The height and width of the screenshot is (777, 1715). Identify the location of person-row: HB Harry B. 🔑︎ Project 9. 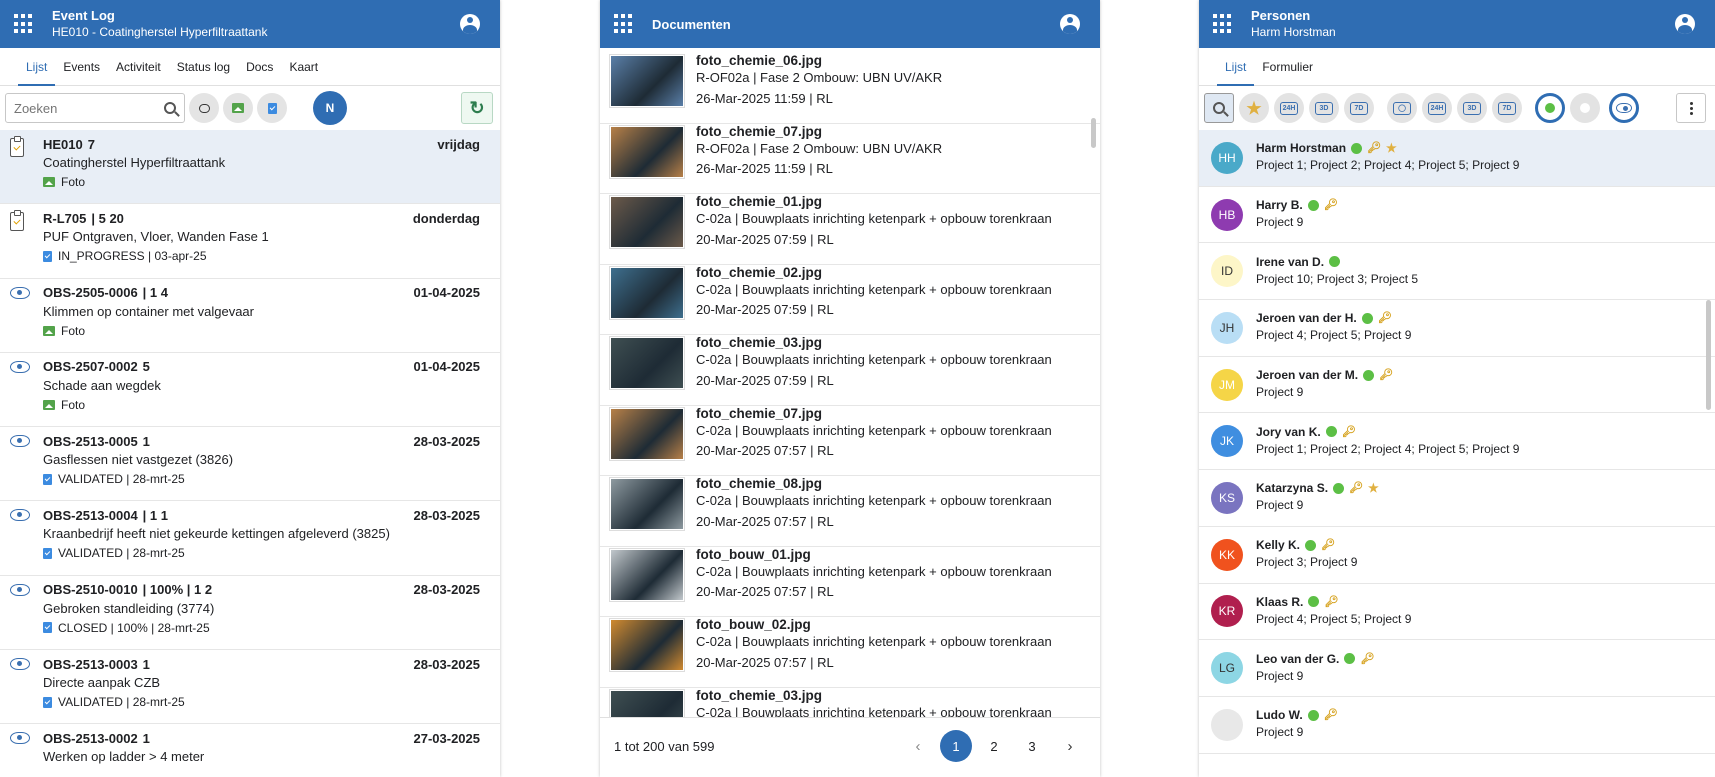
(1457, 215).